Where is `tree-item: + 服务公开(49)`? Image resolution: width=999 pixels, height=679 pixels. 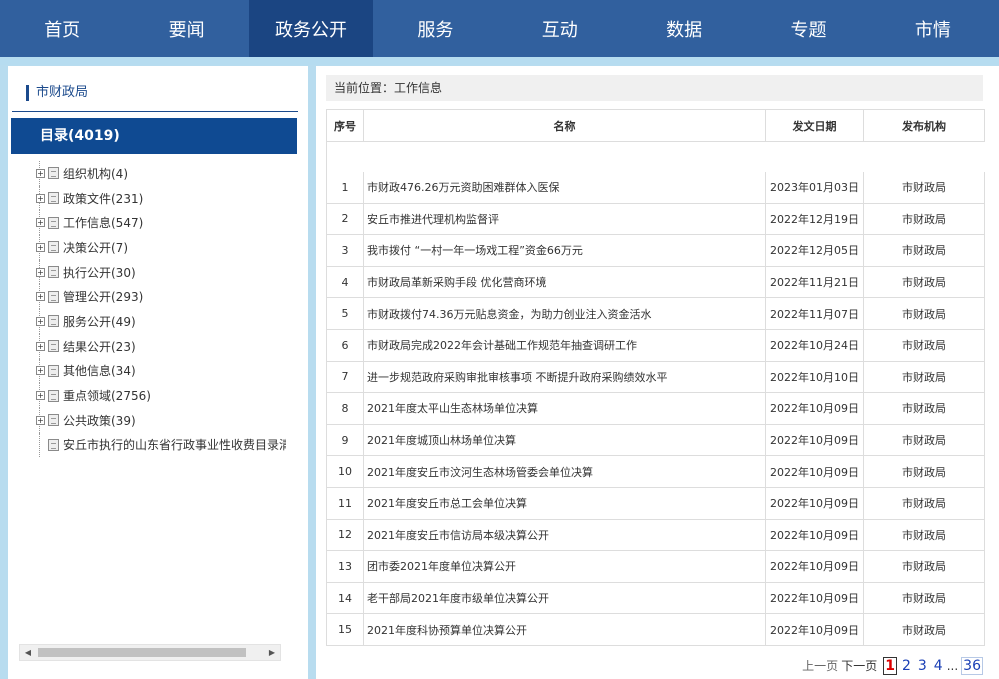
tree-item: + 服务公开(49) is located at coordinates (161, 321).